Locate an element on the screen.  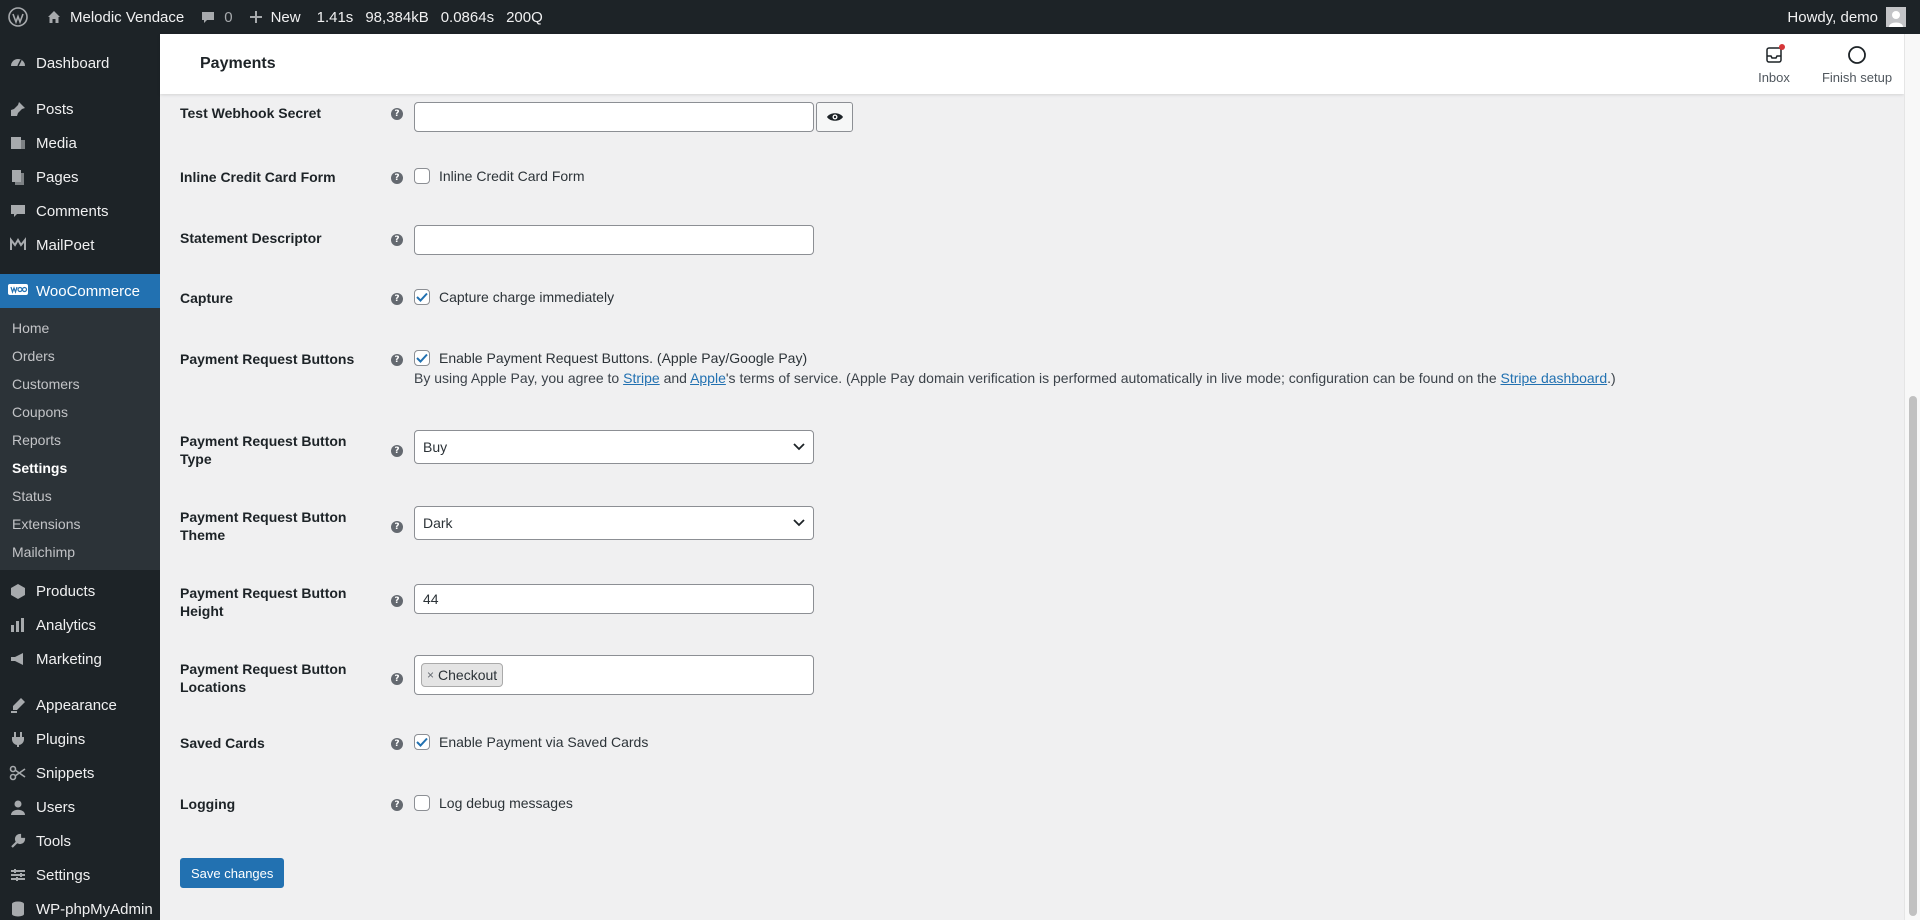
menu-users: Users is located at coordinates (80, 807).